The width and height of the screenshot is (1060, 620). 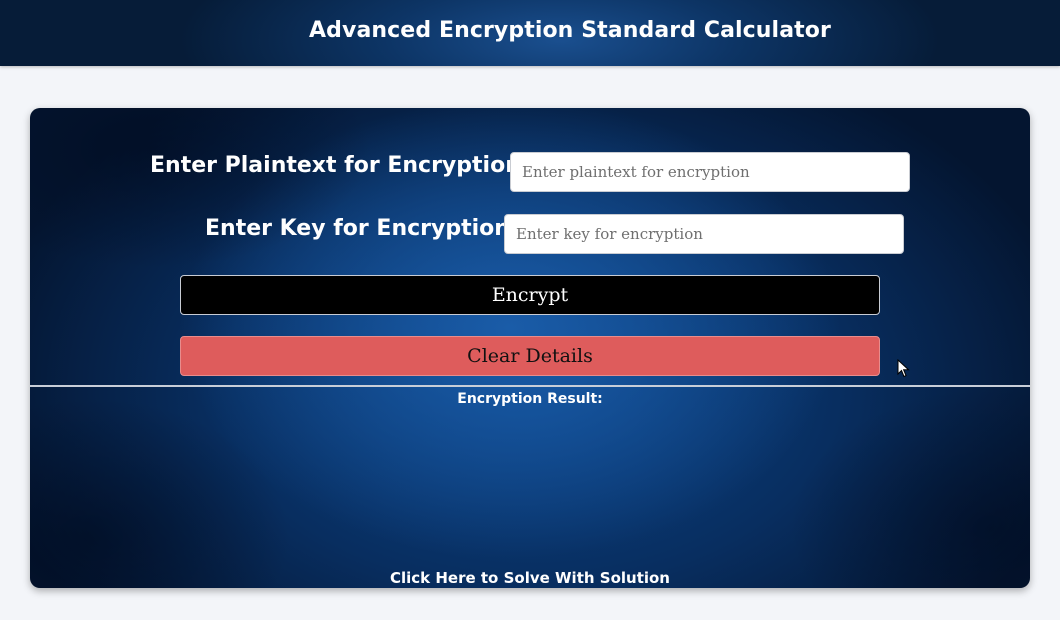 I want to click on clear-details-button: Clear Details, so click(x=530, y=356).